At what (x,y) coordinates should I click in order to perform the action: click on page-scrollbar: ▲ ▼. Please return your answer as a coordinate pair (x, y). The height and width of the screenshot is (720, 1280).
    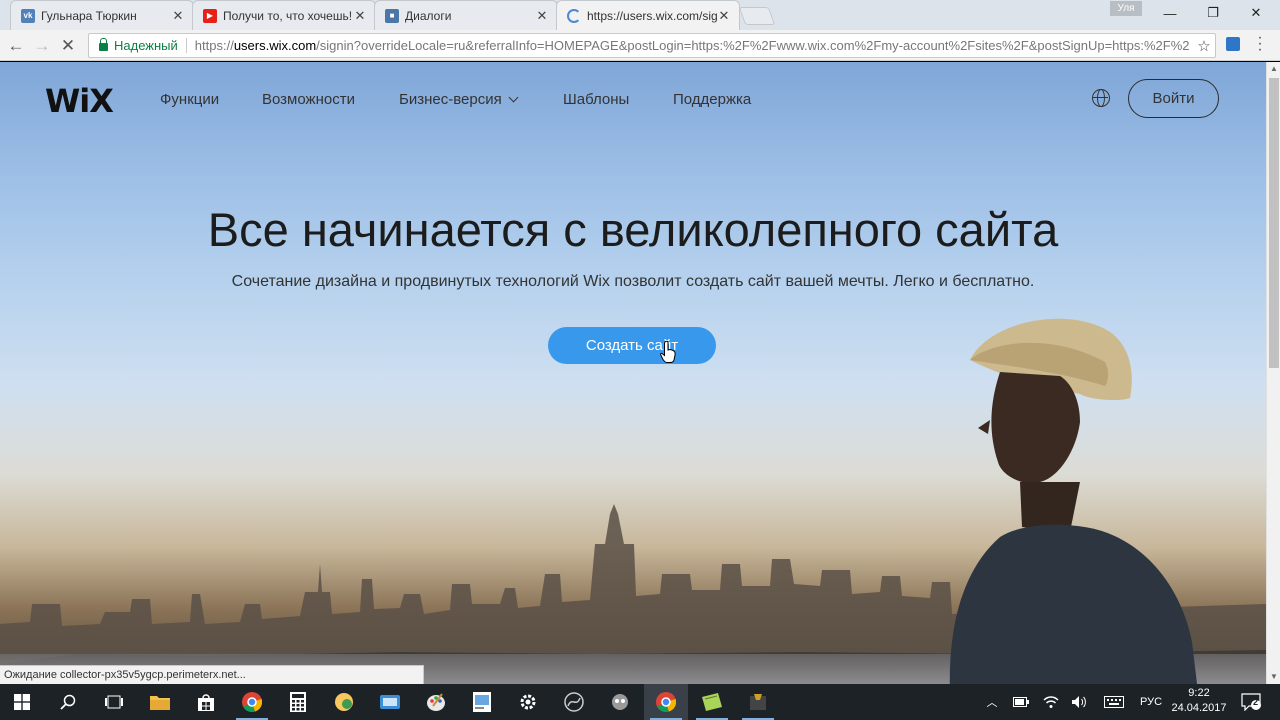
    Looking at the image, I should click on (1273, 373).